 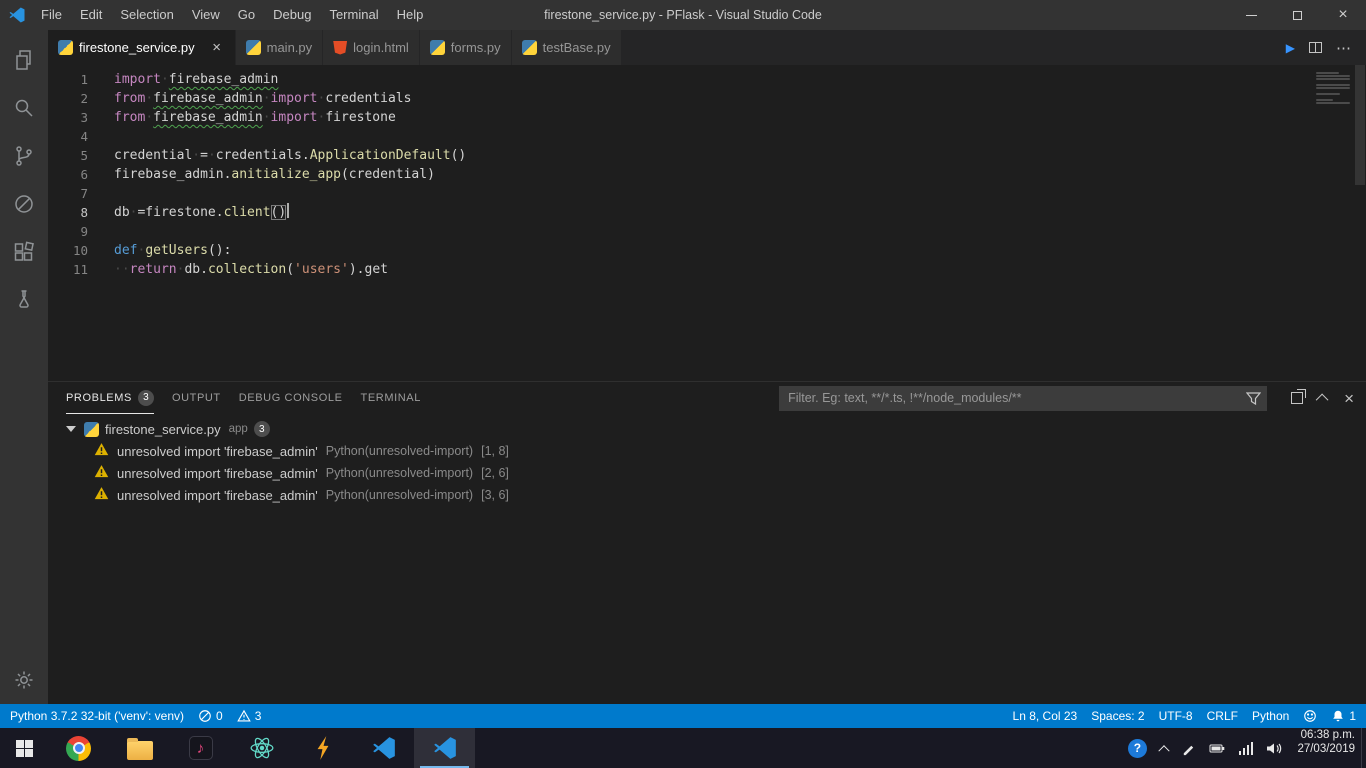 I want to click on volume-tray-icon, so click(x=1274, y=748).